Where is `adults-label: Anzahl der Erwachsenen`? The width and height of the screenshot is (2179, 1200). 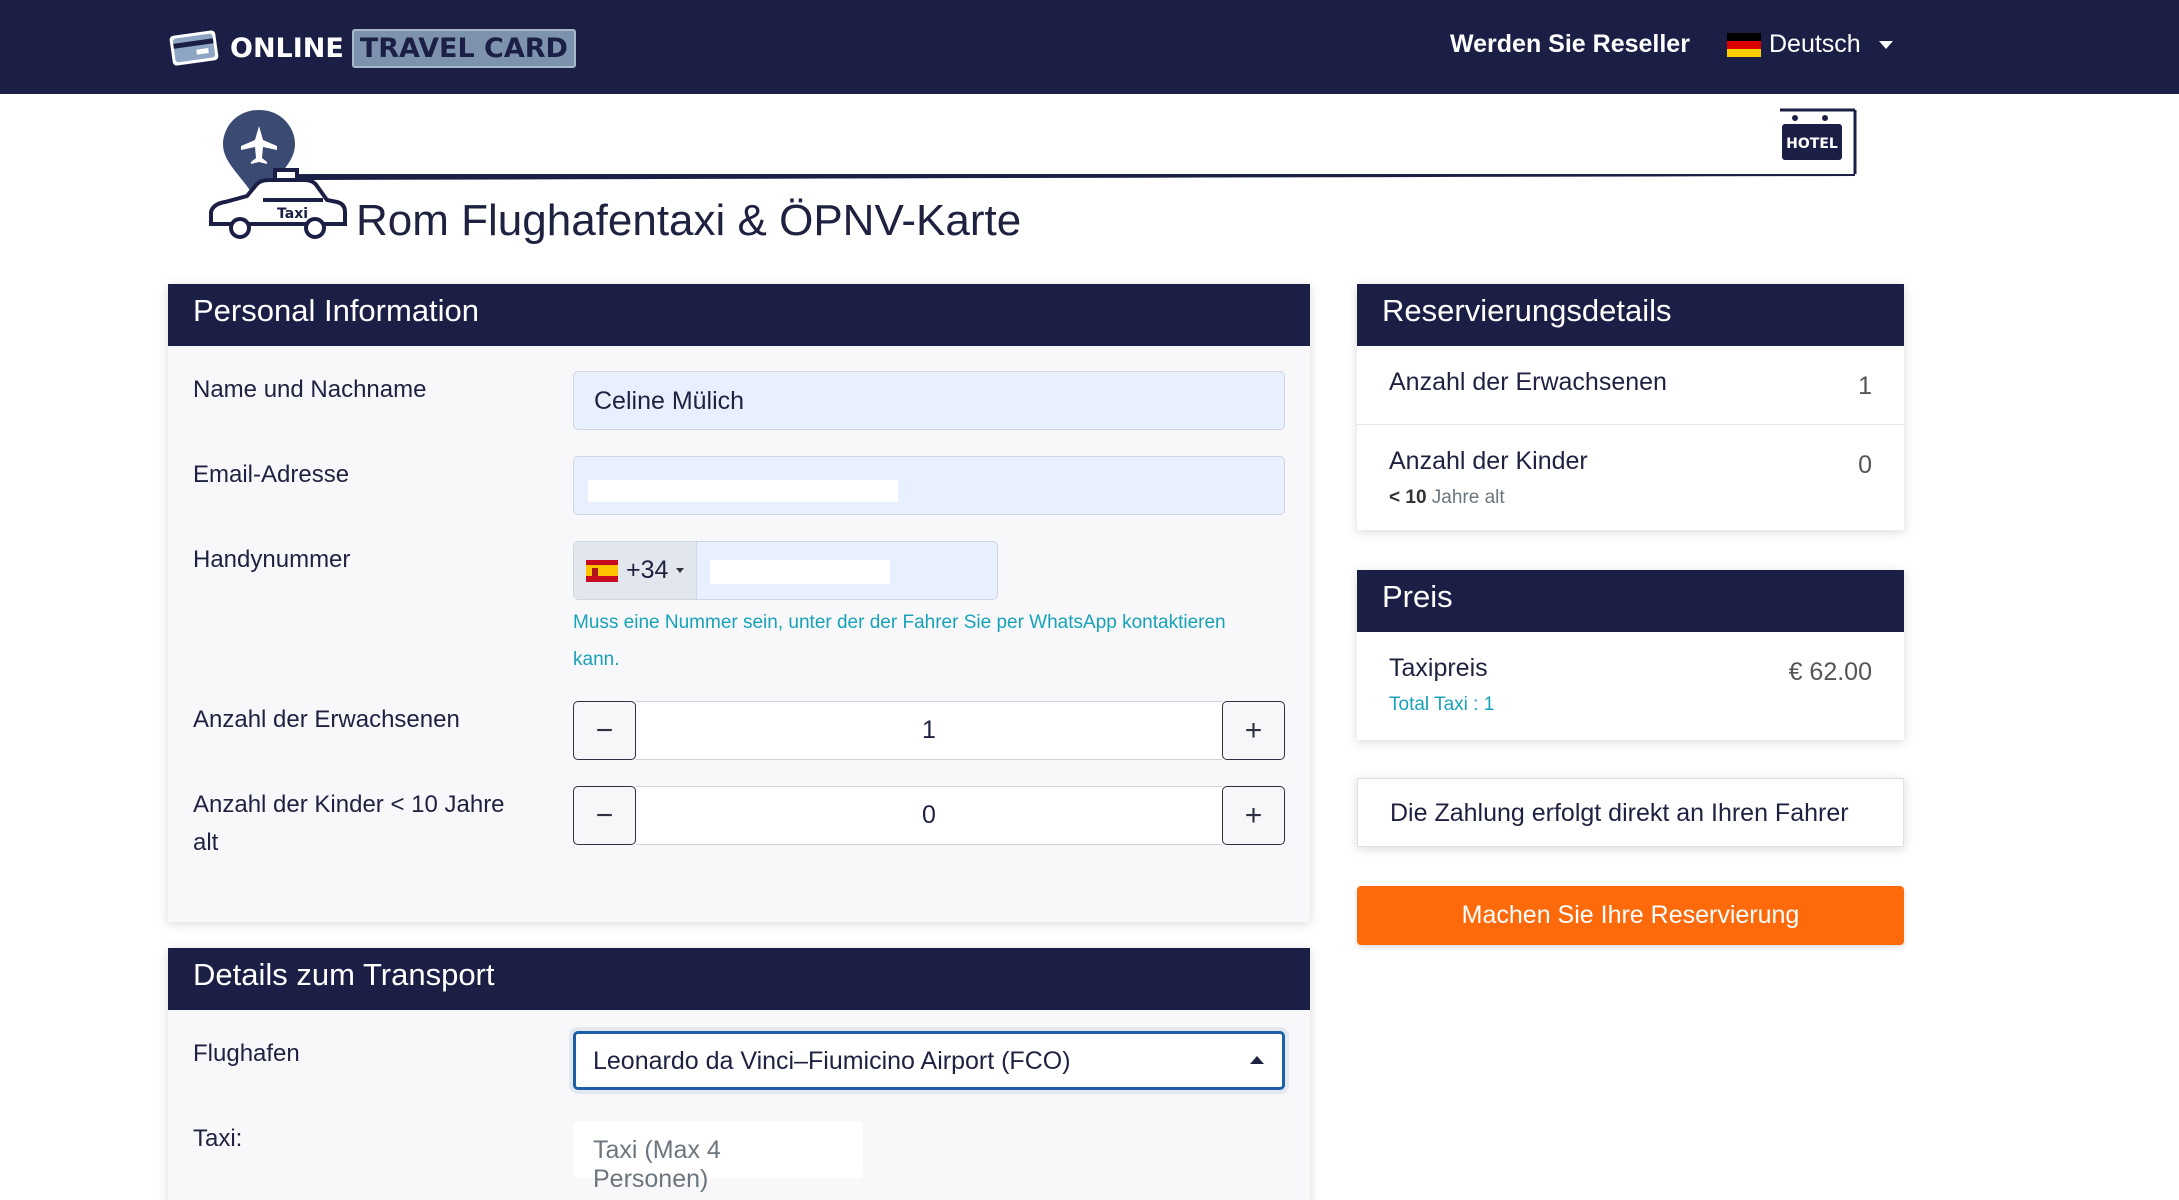 adults-label: Anzahl der Erwachsenen is located at coordinates (326, 719).